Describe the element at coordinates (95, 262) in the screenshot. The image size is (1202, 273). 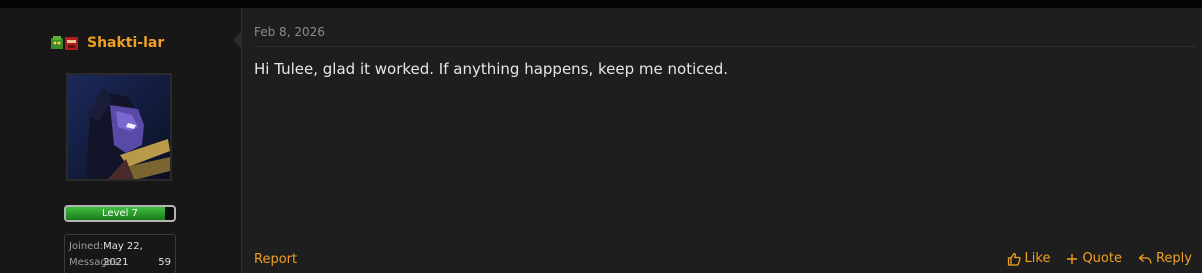
I see `messages-label: Messages:` at that location.